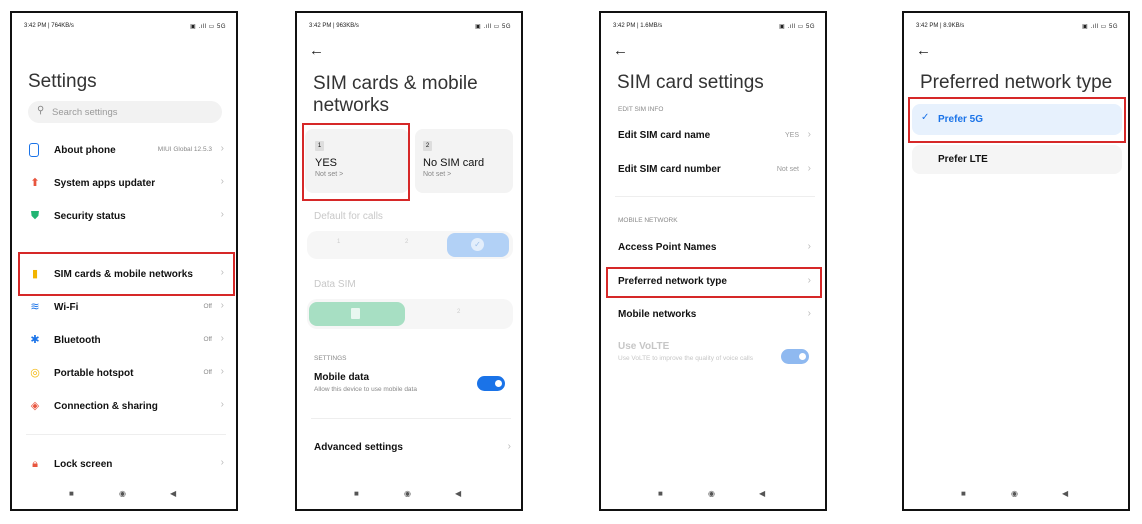 The height and width of the screenshot is (524, 1142). I want to click on shield-icon: ⛊, so click(35, 216).